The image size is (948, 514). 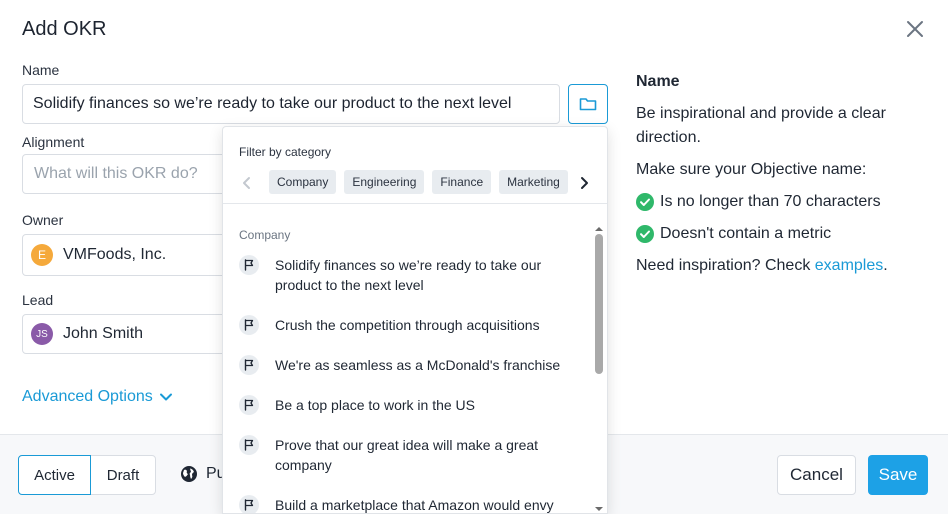 What do you see at coordinates (165, 397) in the screenshot?
I see `chevron-down-icon` at bounding box center [165, 397].